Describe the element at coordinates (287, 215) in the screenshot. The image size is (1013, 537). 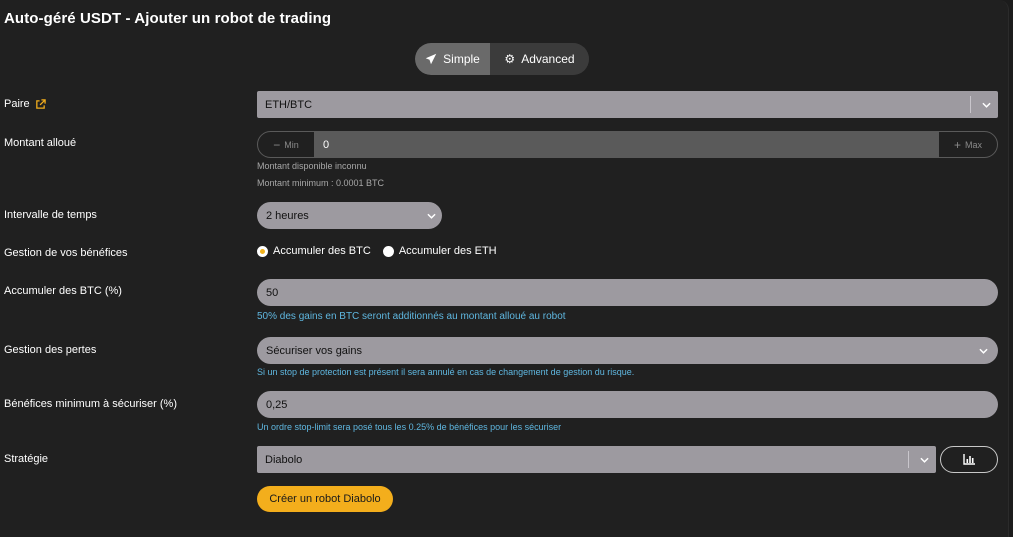
I see `interval-value: 2 heures` at that location.